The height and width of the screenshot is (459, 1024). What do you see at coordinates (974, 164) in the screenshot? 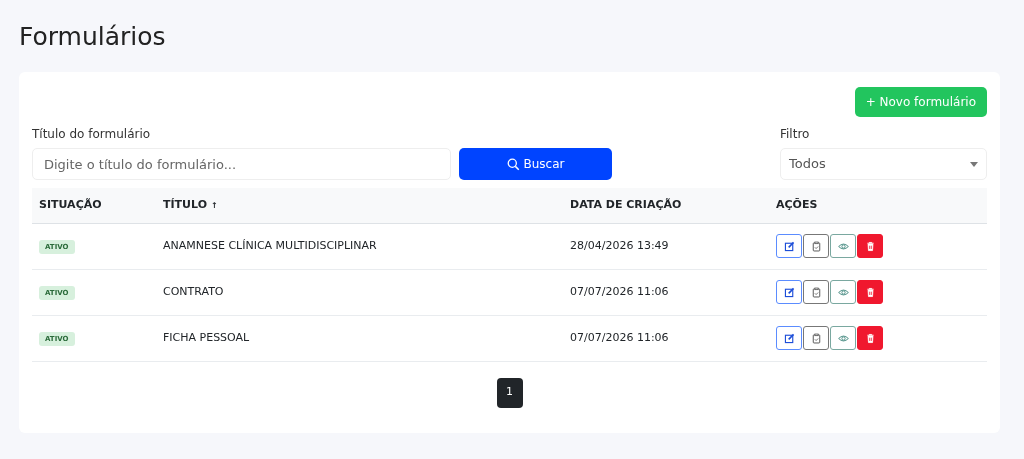
I see `caret-icon` at bounding box center [974, 164].